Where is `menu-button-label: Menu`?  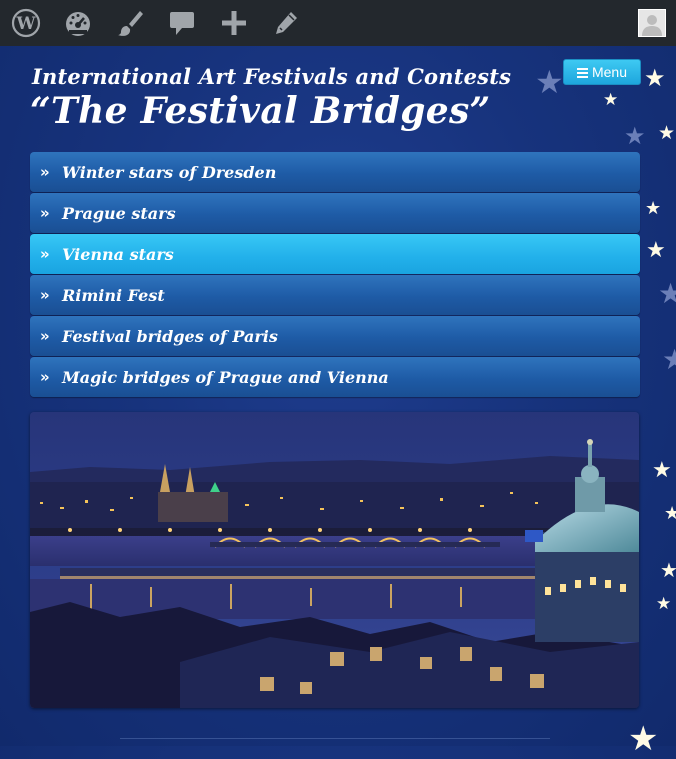
menu-button-label: Menu is located at coordinates (609, 72).